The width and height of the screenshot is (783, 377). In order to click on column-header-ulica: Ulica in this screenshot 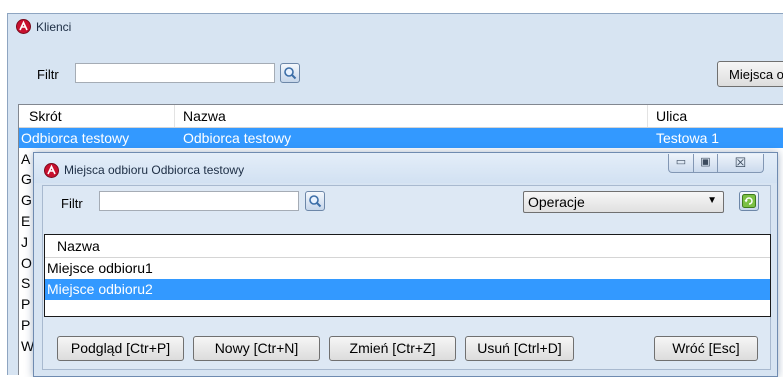, I will do `click(671, 116)`.